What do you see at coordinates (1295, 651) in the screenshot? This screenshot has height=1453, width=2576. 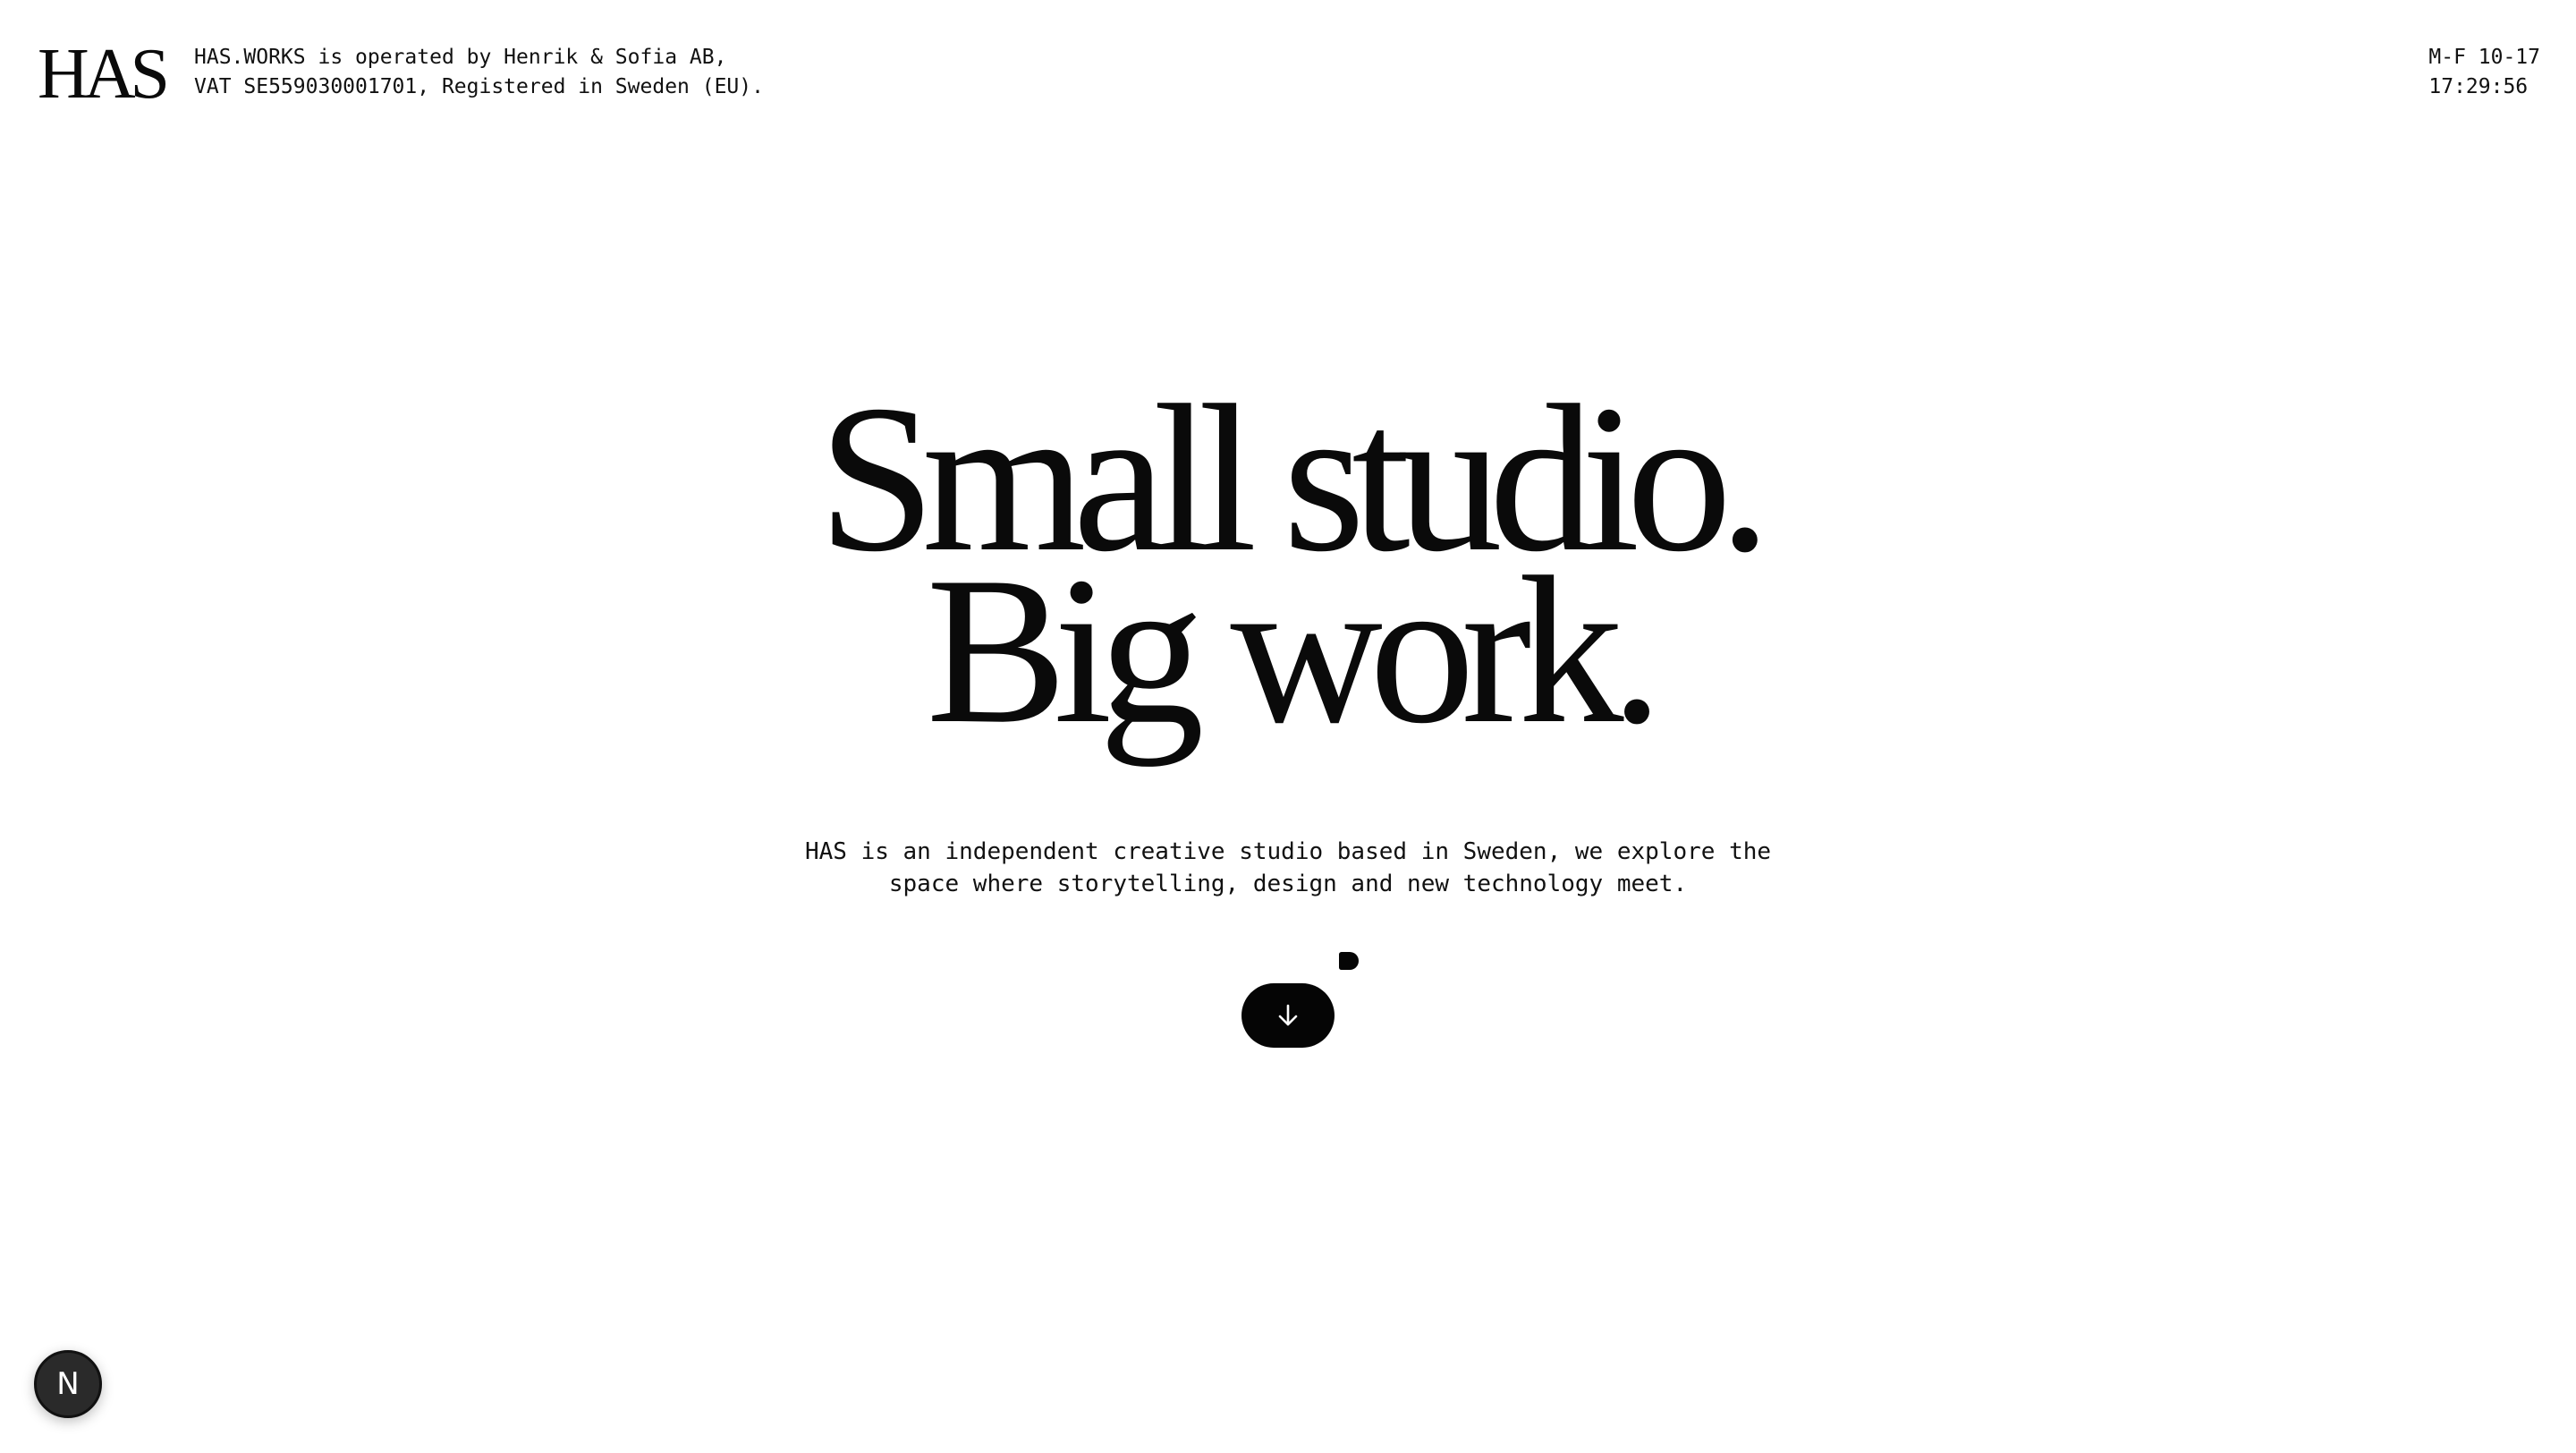 I see `headline-line-2: Big work.` at bounding box center [1295, 651].